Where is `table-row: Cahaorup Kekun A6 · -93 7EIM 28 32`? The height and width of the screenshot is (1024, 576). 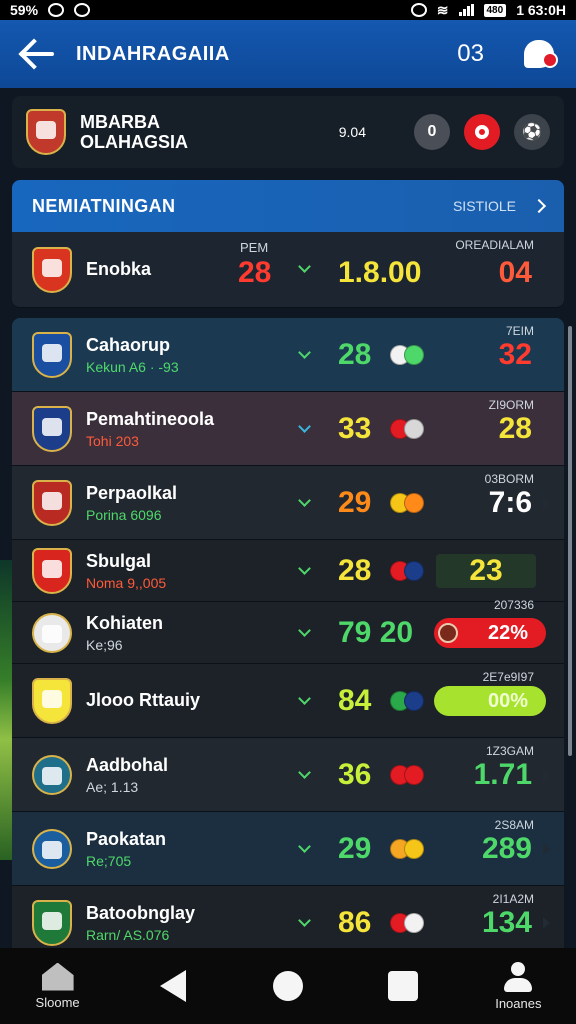 table-row: Cahaorup Kekun A6 · -93 7EIM 28 32 is located at coordinates (288, 355).